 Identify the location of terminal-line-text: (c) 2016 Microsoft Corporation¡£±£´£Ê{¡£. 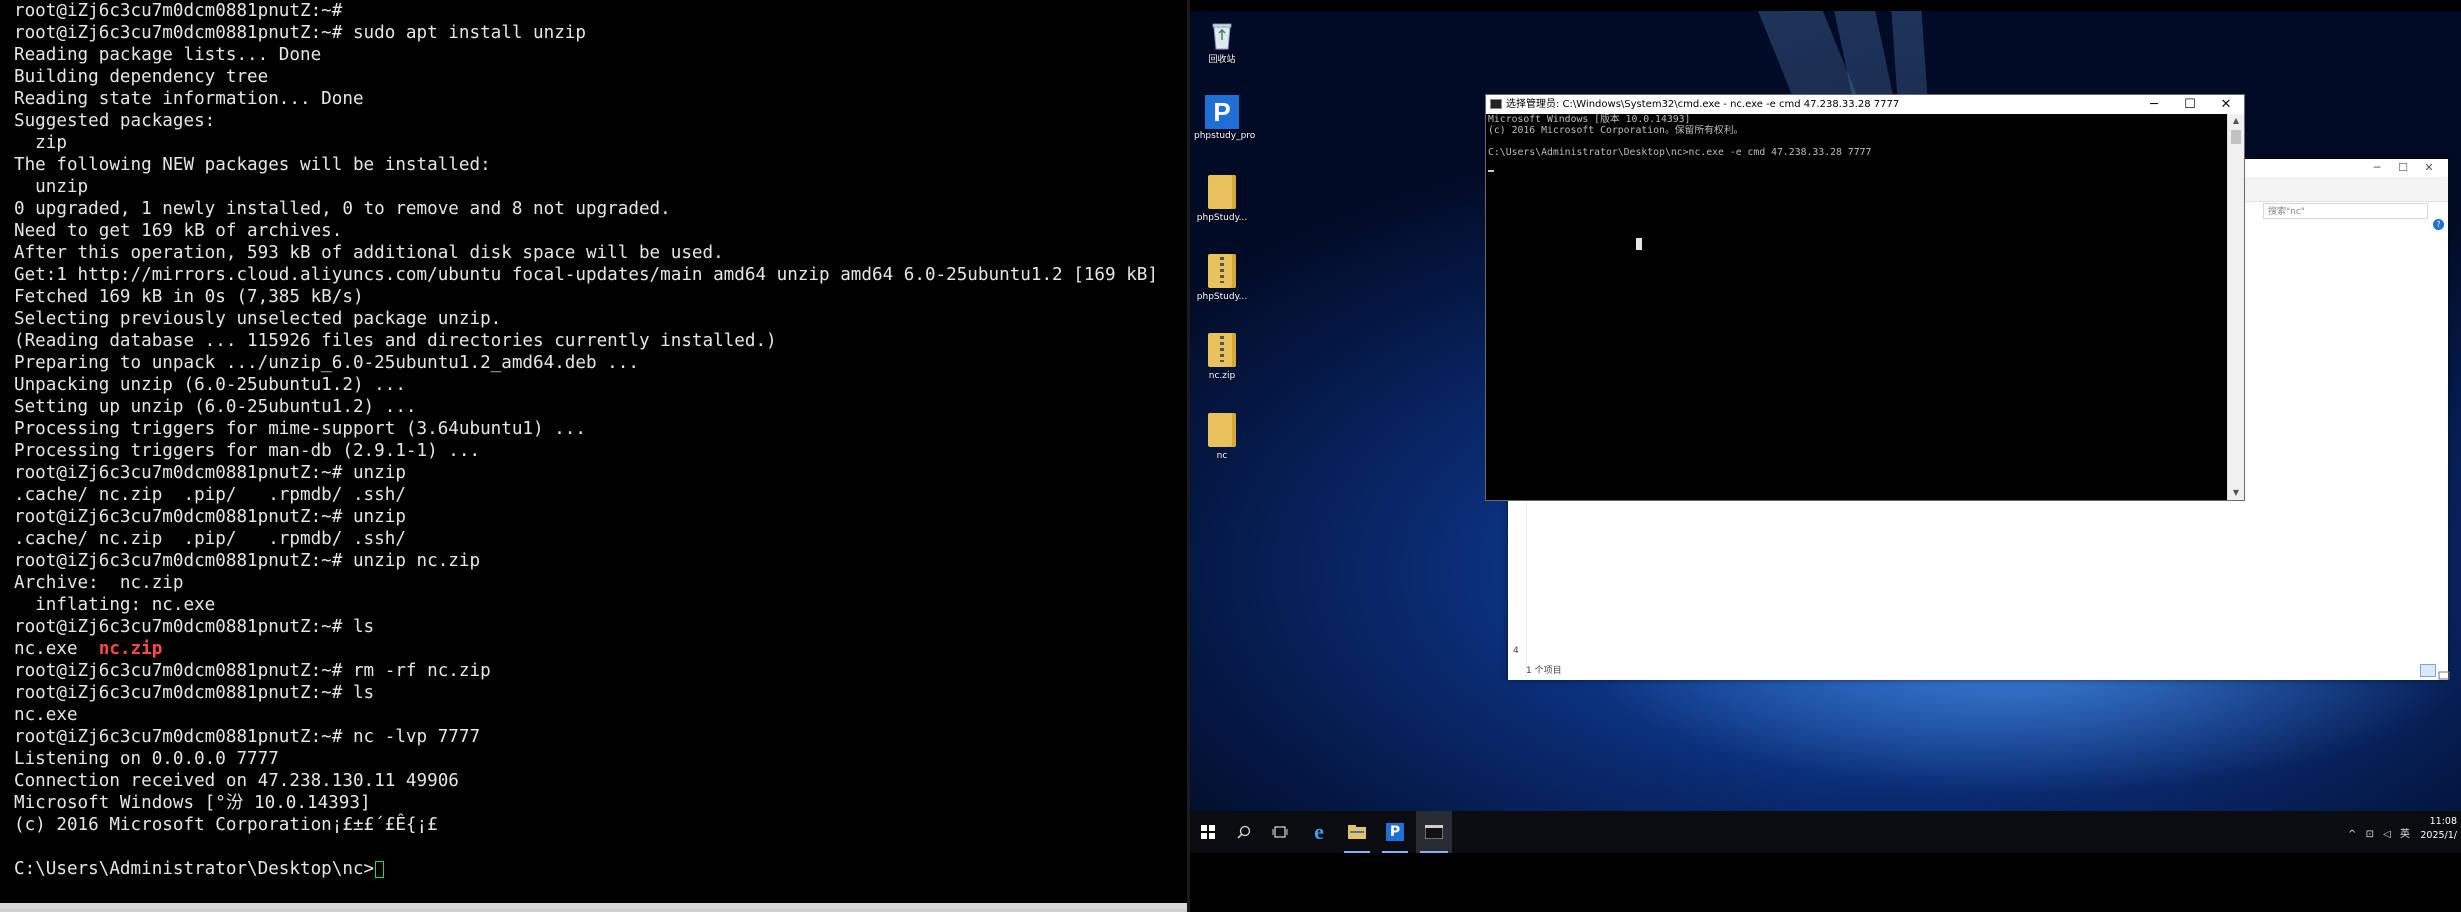
(226, 825).